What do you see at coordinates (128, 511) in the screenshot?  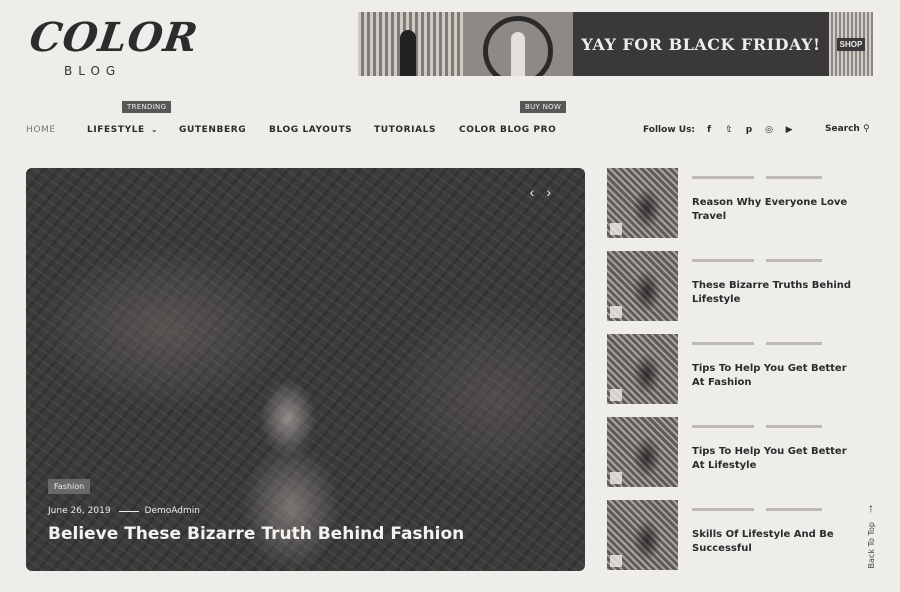 I see `meta-divider` at bounding box center [128, 511].